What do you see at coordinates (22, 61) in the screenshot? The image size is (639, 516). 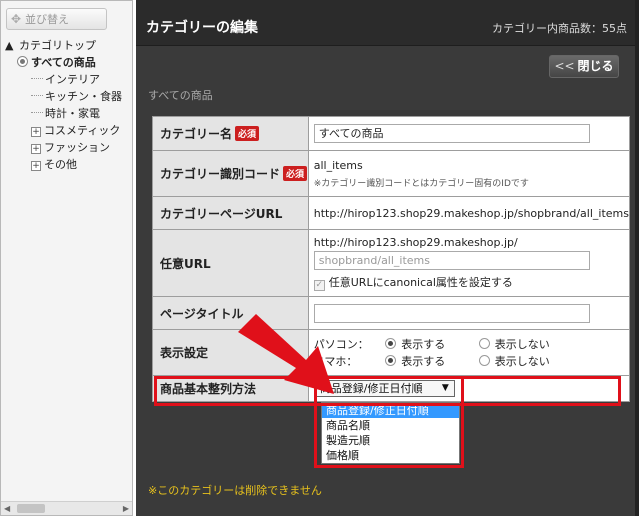 I see `selected-radio-icon` at bounding box center [22, 61].